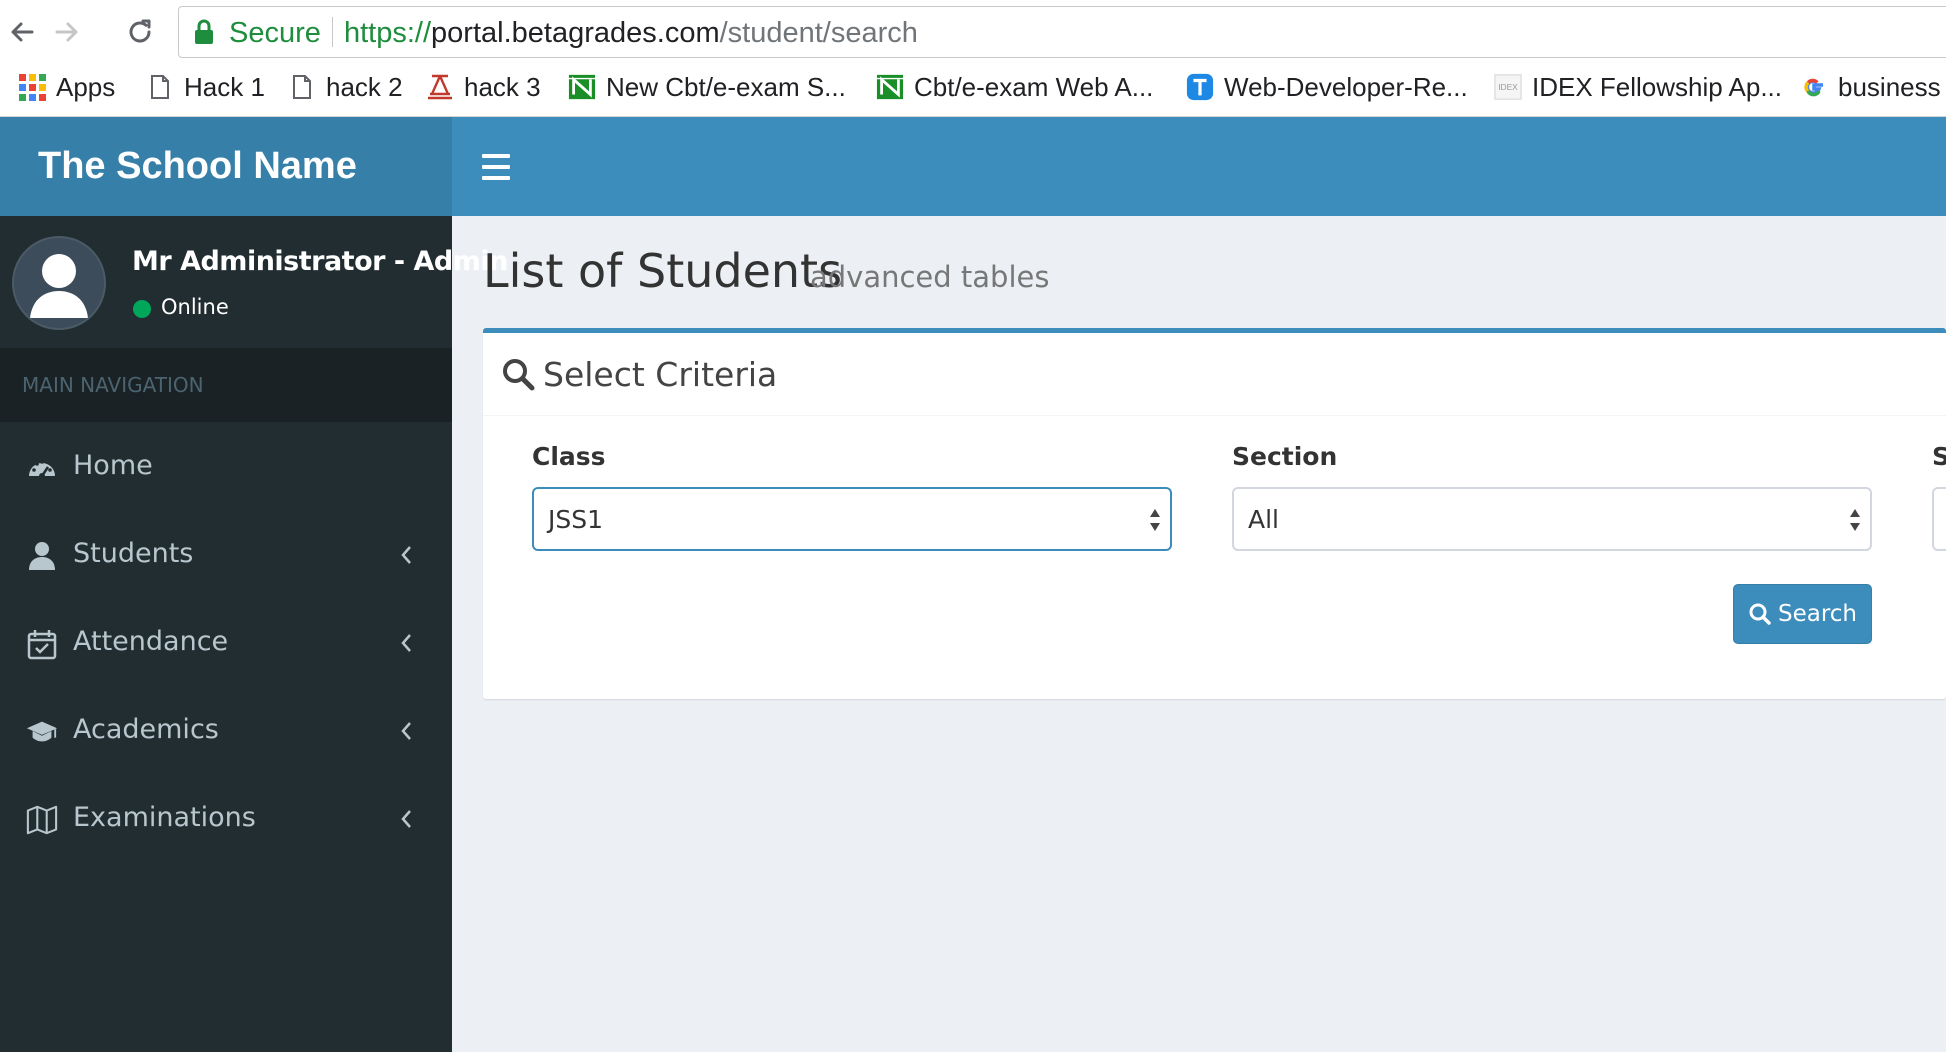 This screenshot has width=1946, height=1052. What do you see at coordinates (226, 732) in the screenshot?
I see `sidebar-item-academics: Academics` at bounding box center [226, 732].